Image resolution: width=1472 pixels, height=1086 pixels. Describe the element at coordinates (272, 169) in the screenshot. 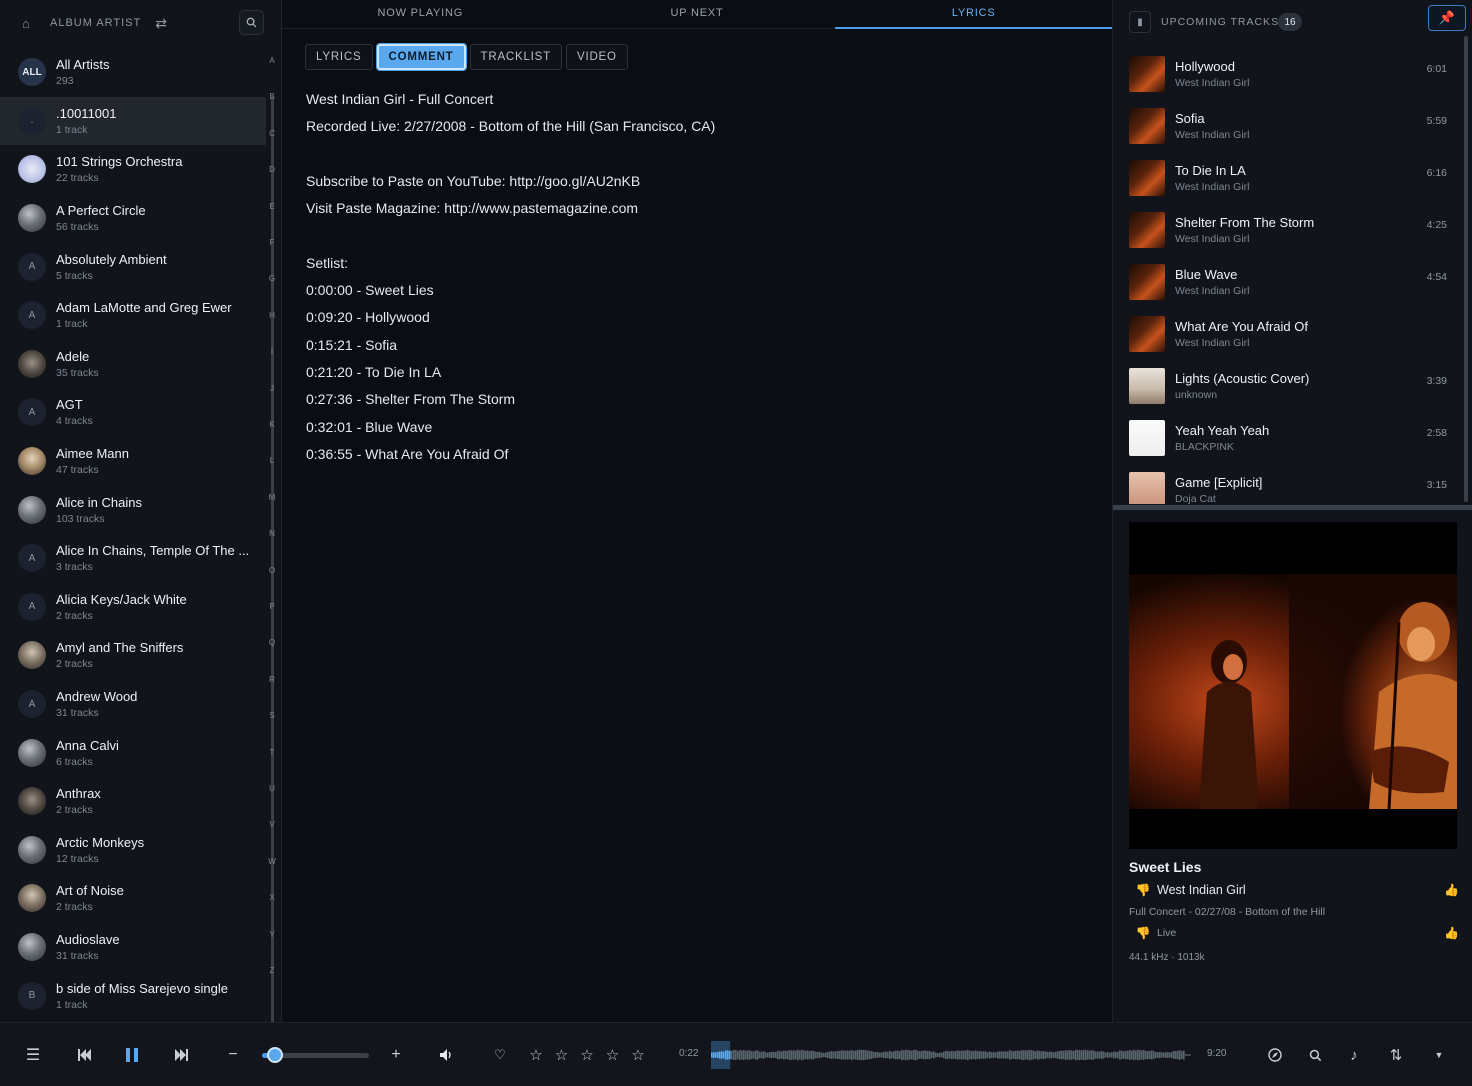

I see `alphabet-letter-d: D` at that location.